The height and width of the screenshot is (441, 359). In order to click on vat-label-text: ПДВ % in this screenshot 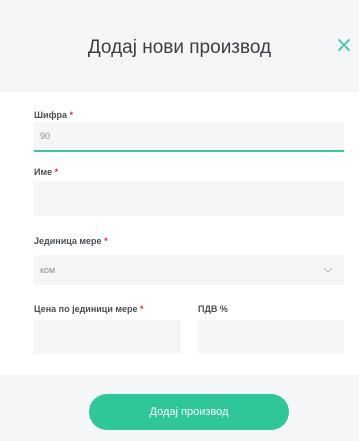, I will do `click(213, 309)`.